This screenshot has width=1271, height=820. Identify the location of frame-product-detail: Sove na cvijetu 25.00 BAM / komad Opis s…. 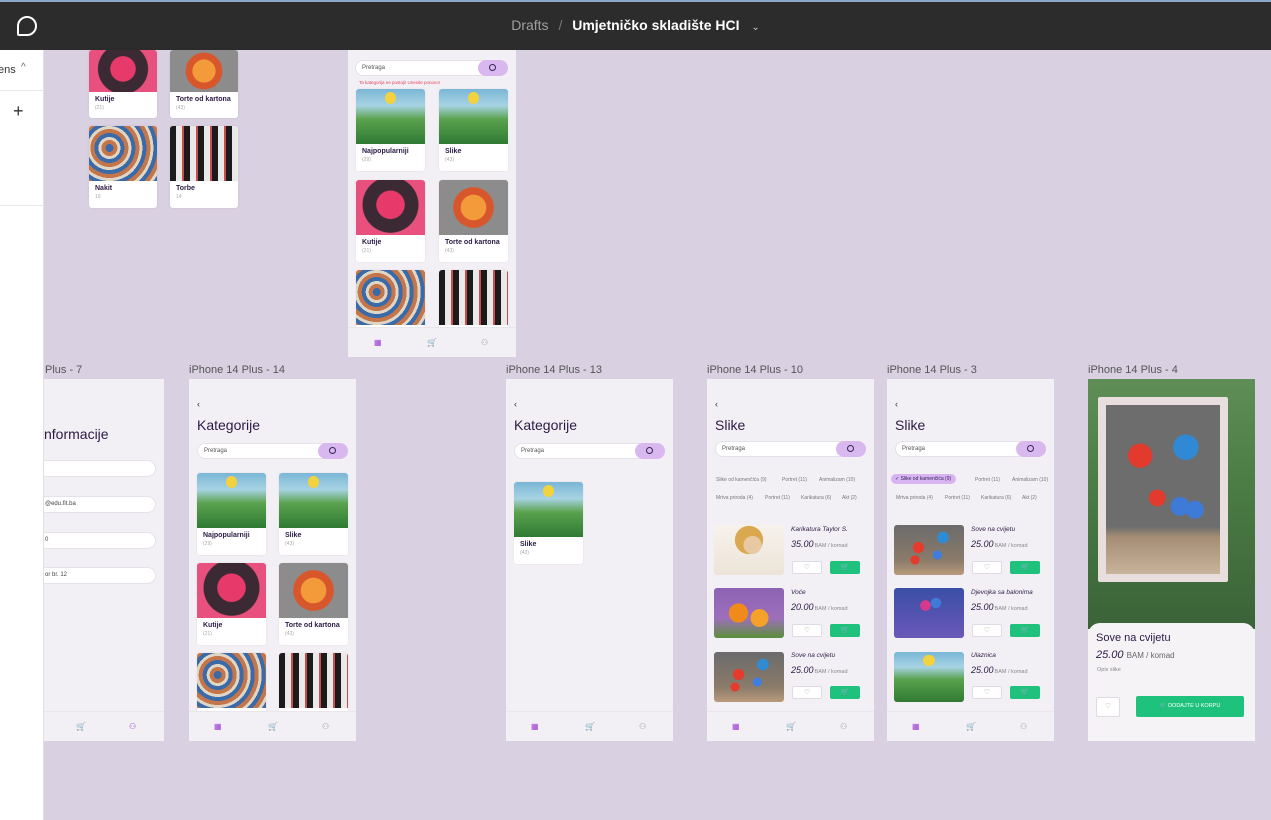
(1171, 560).